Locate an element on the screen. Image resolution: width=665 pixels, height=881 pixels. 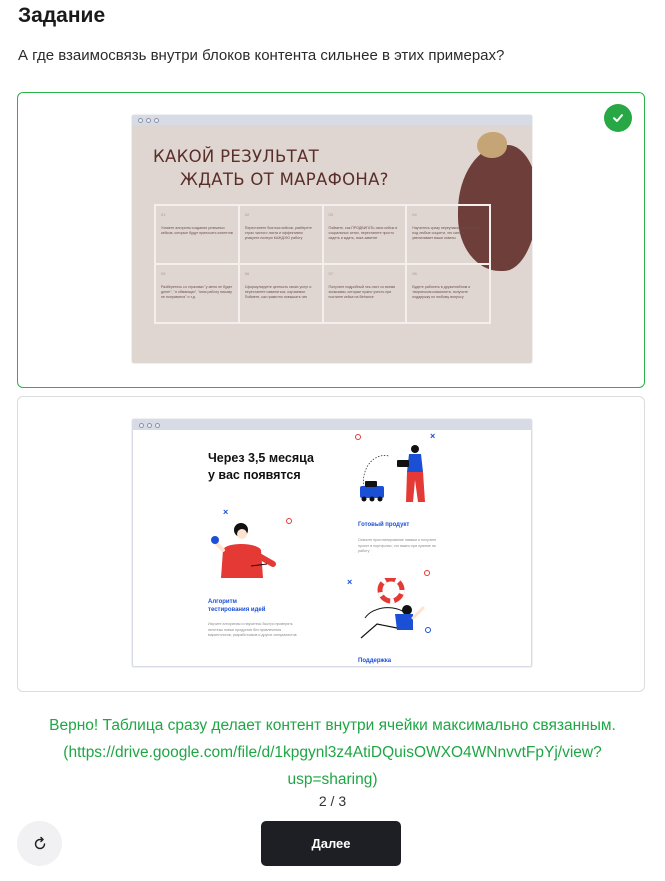
reload-button is located at coordinates (39, 843).